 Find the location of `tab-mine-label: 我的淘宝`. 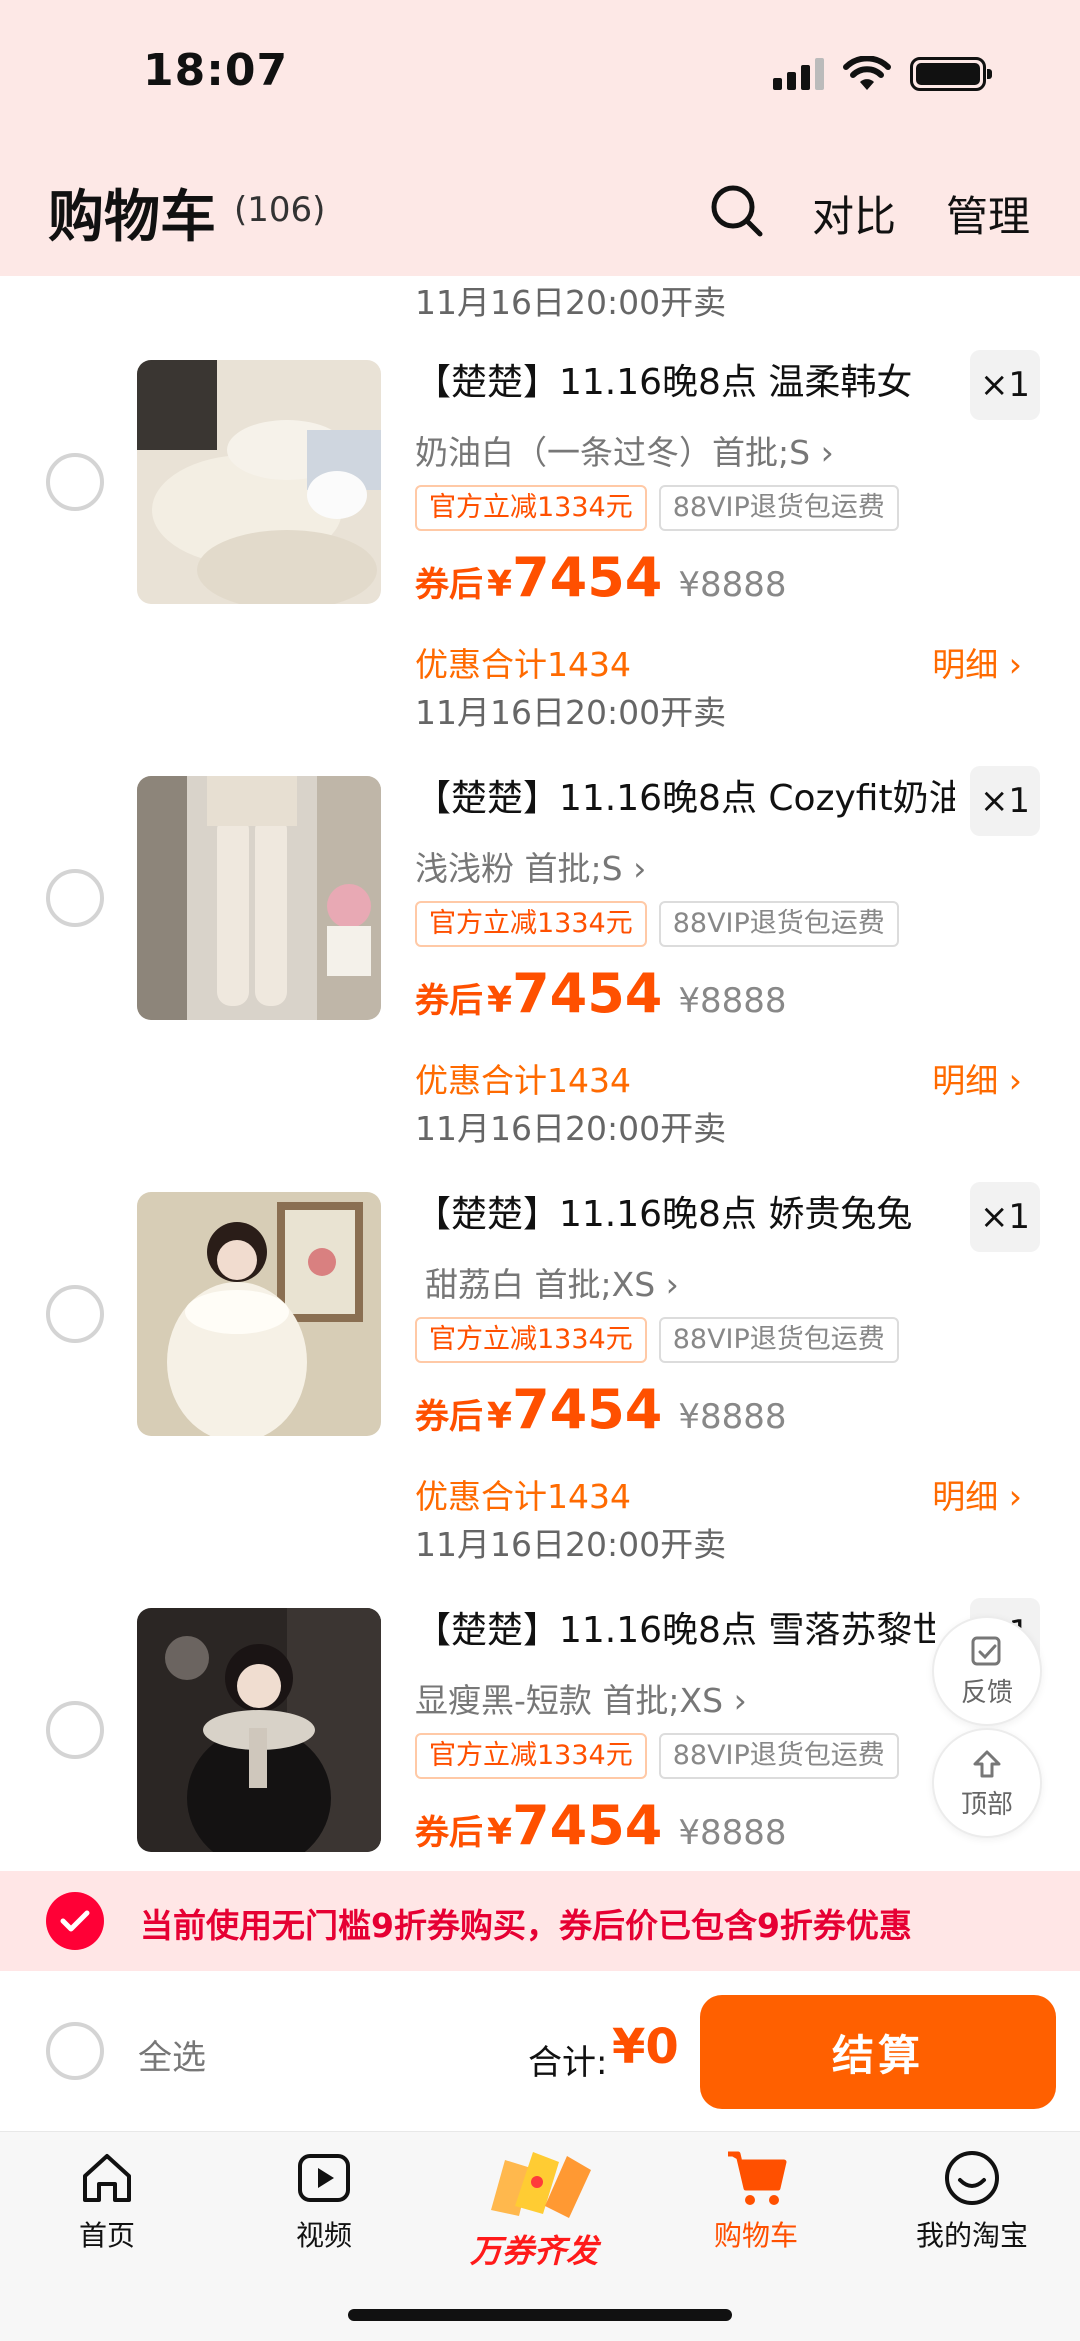

tab-mine-label: 我的淘宝 is located at coordinates (971, 2235).